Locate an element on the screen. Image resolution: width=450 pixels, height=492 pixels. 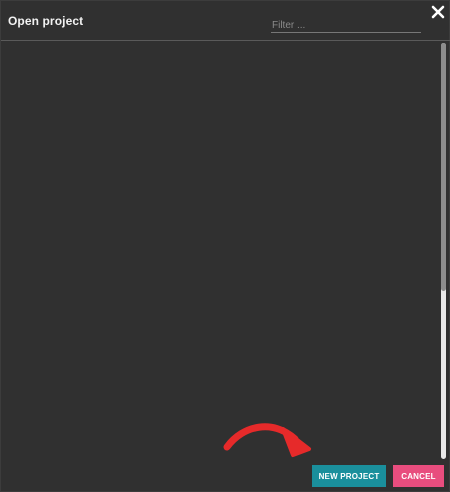
close-icon is located at coordinates (438, 12).